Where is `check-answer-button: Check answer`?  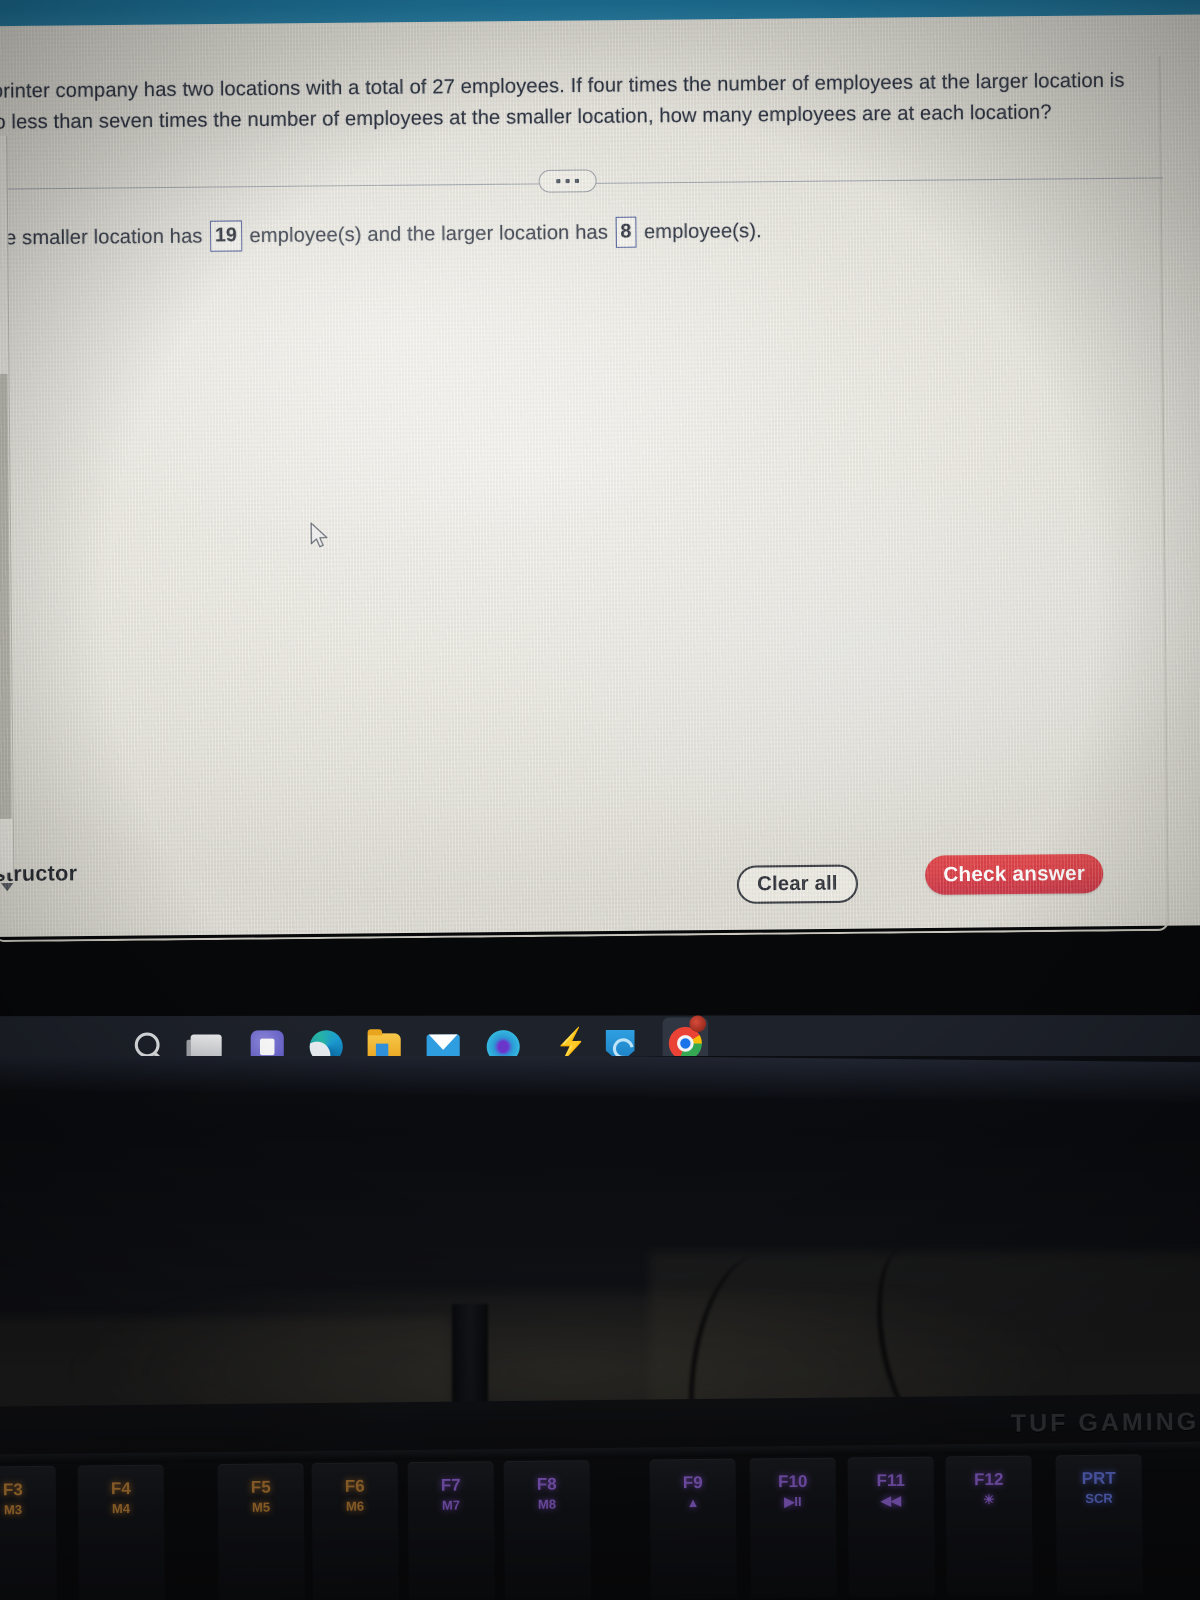 check-answer-button: Check answer is located at coordinates (1014, 874).